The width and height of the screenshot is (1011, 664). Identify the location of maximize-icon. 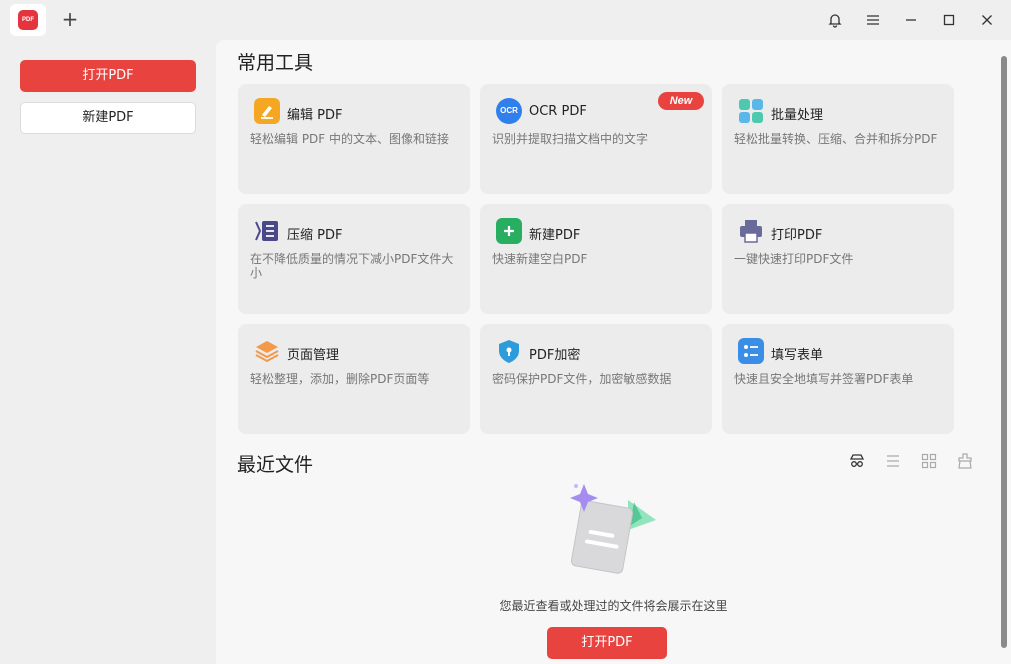
(949, 20).